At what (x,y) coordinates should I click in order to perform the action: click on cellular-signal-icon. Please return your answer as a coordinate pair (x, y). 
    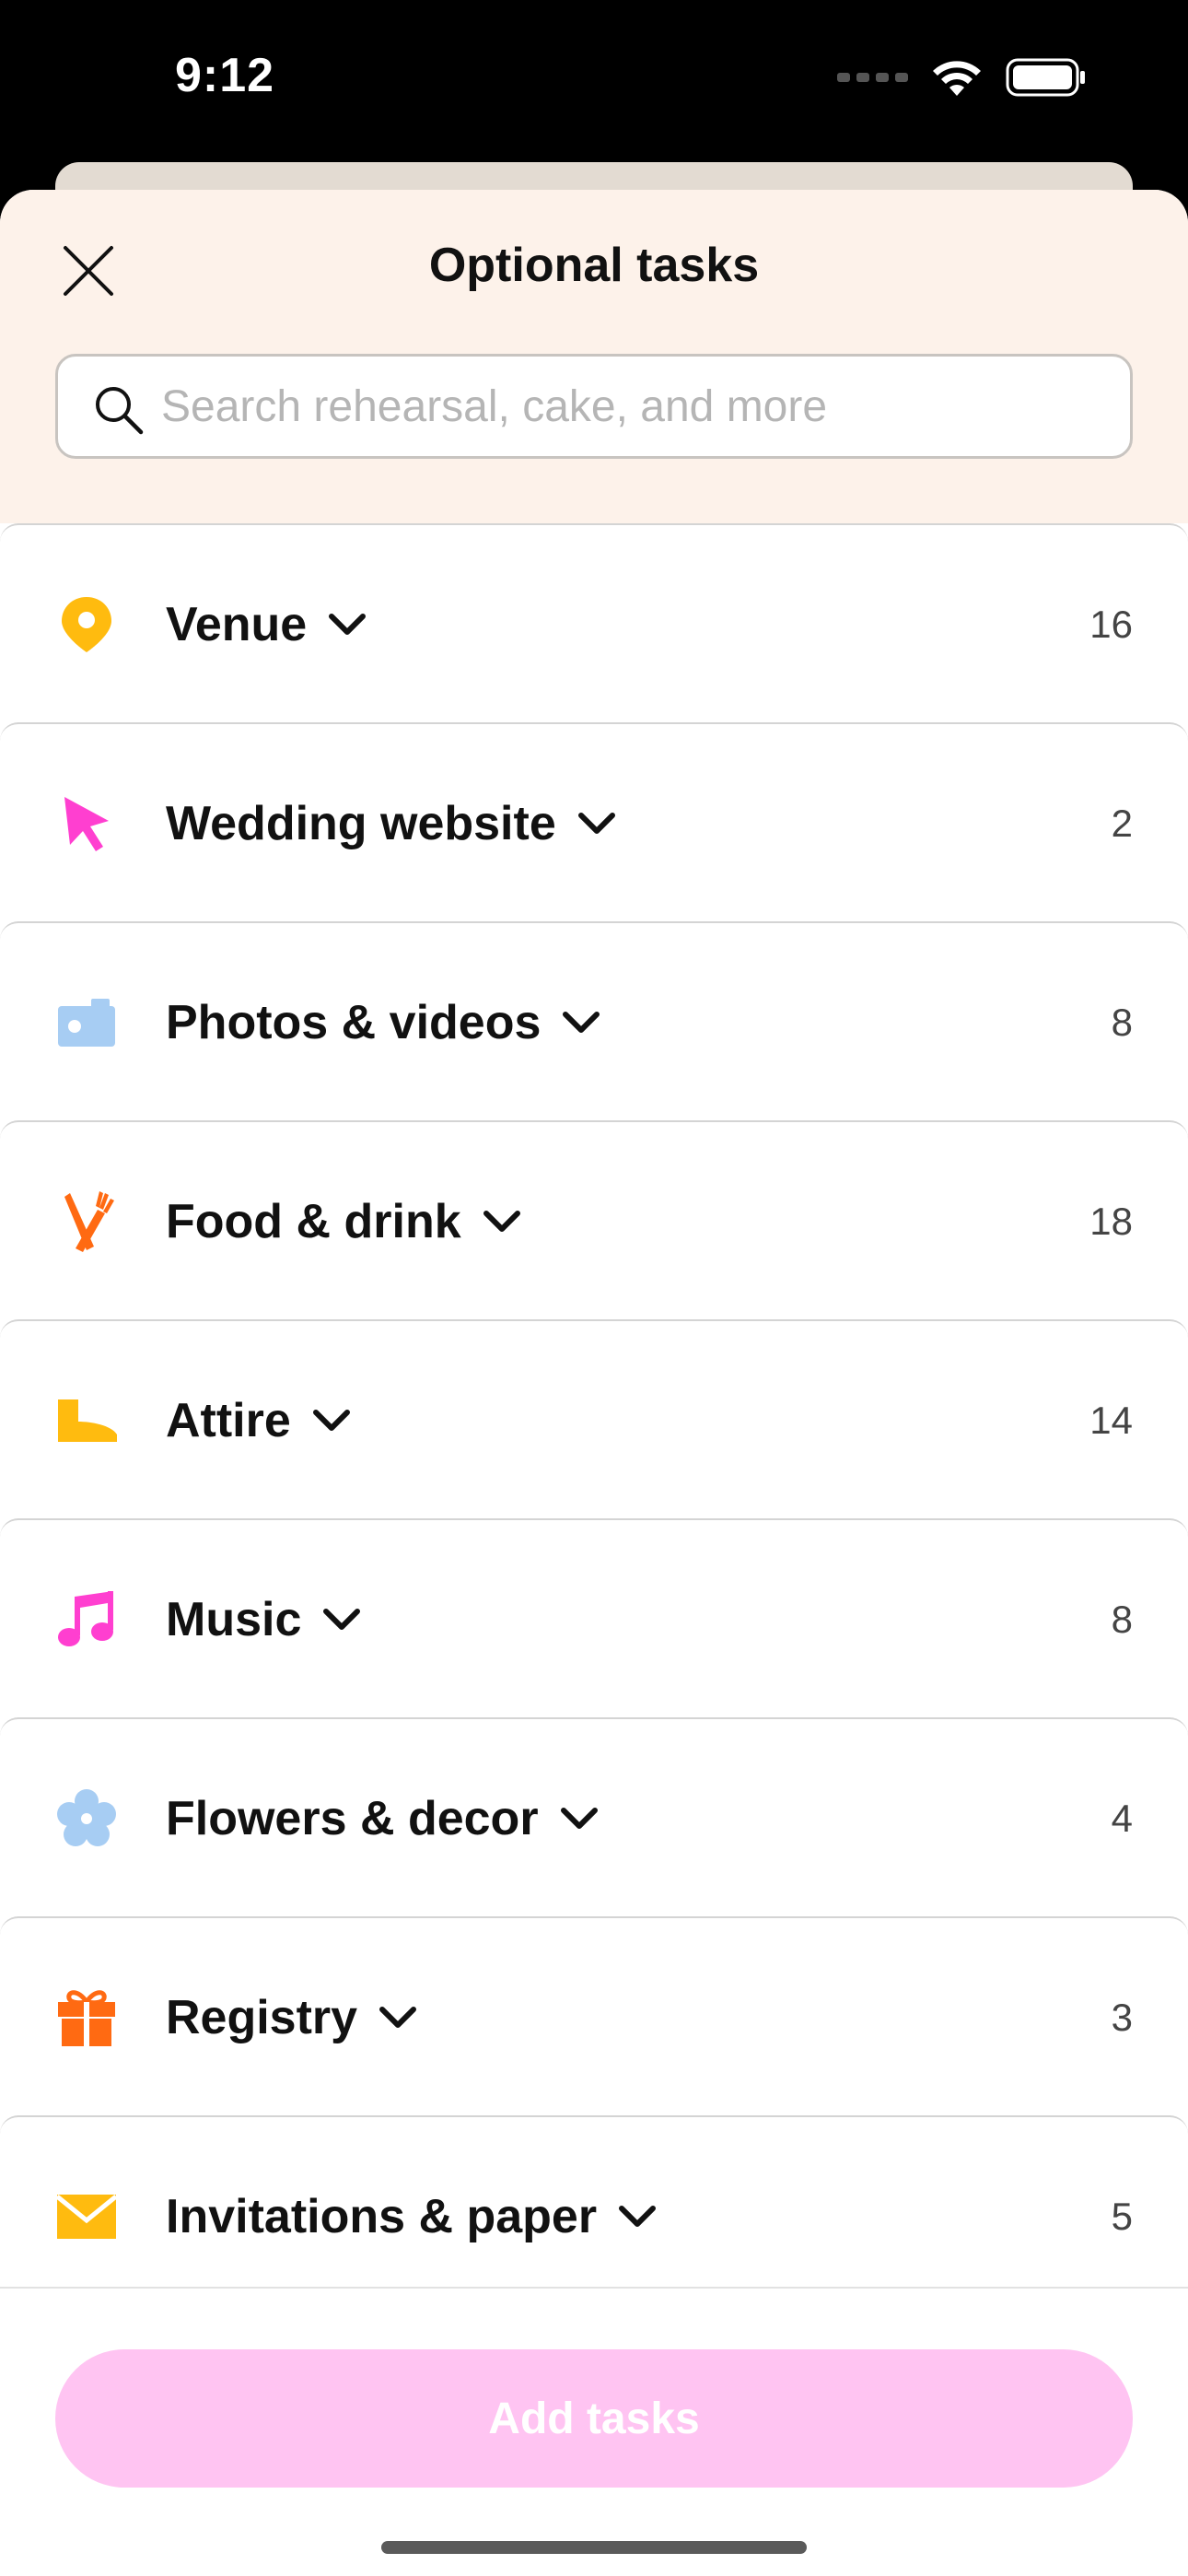
    Looking at the image, I should click on (872, 77).